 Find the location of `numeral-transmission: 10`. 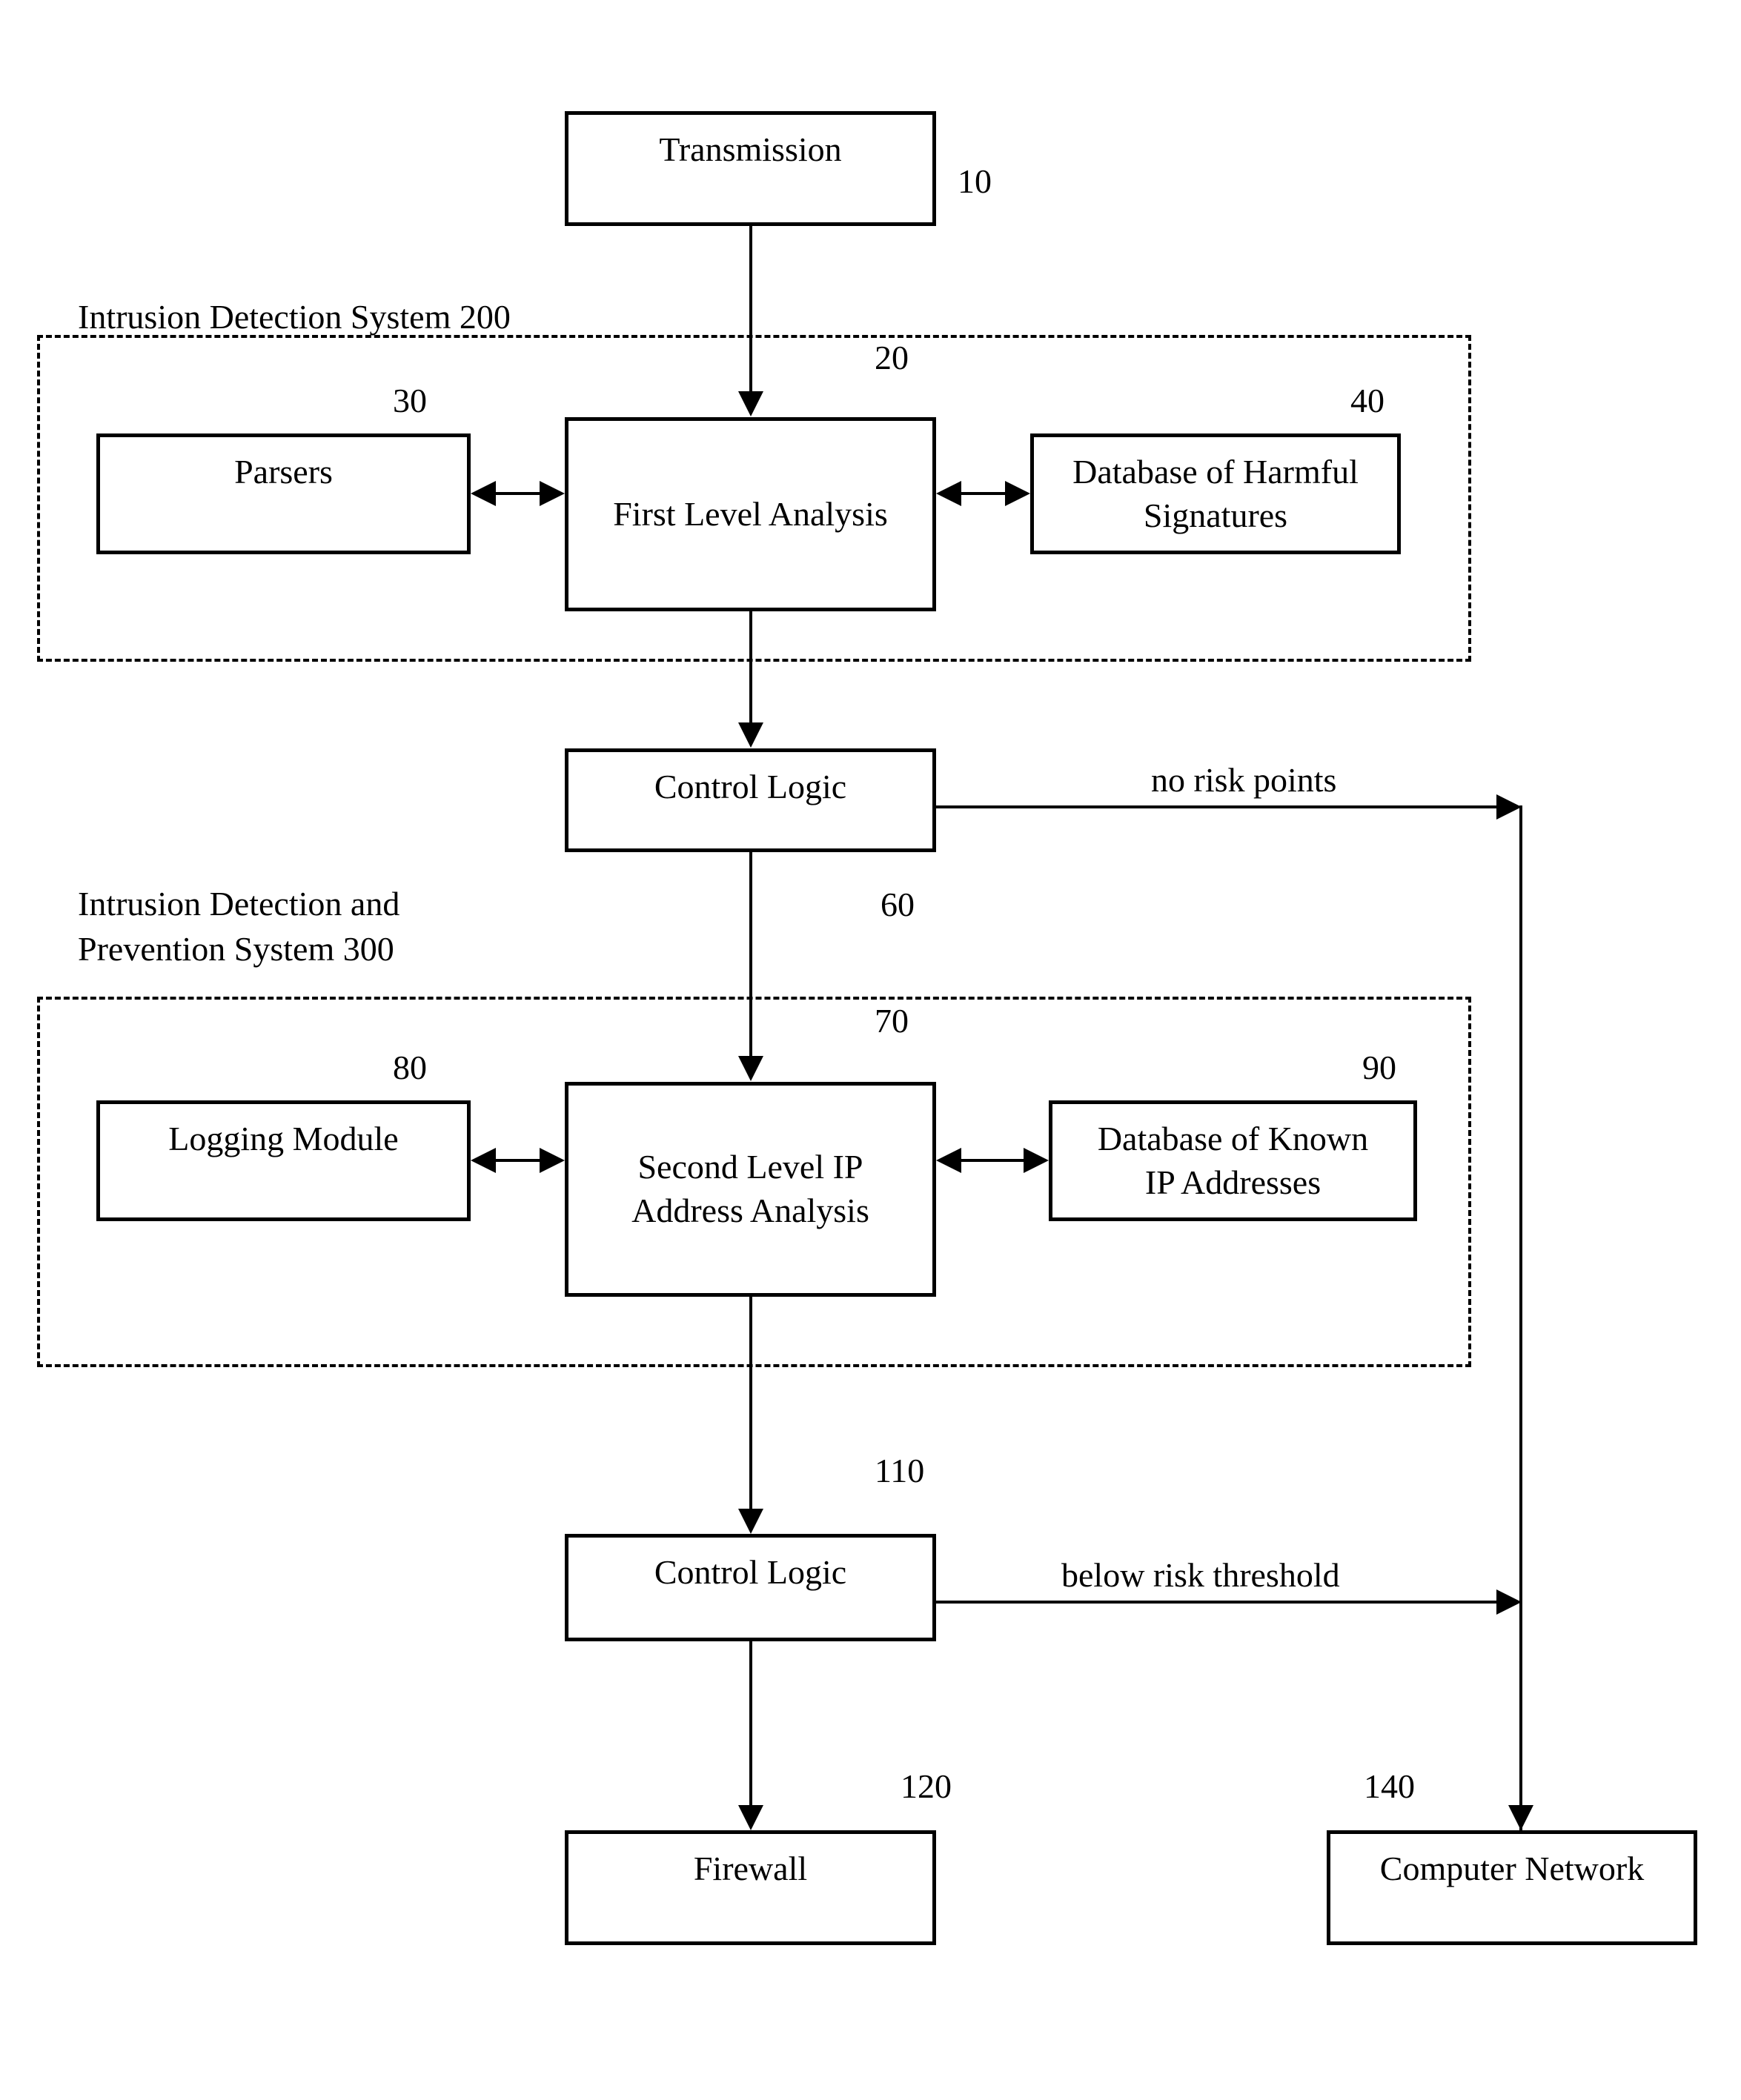

numeral-transmission: 10 is located at coordinates (975, 181).